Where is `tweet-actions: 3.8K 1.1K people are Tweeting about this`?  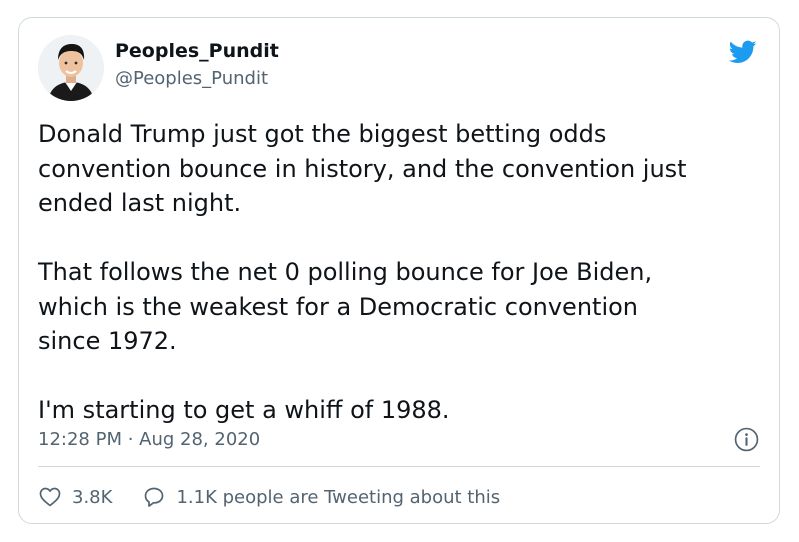
tweet-actions: 3.8K 1.1K people are Tweeting about this is located at coordinates (269, 497).